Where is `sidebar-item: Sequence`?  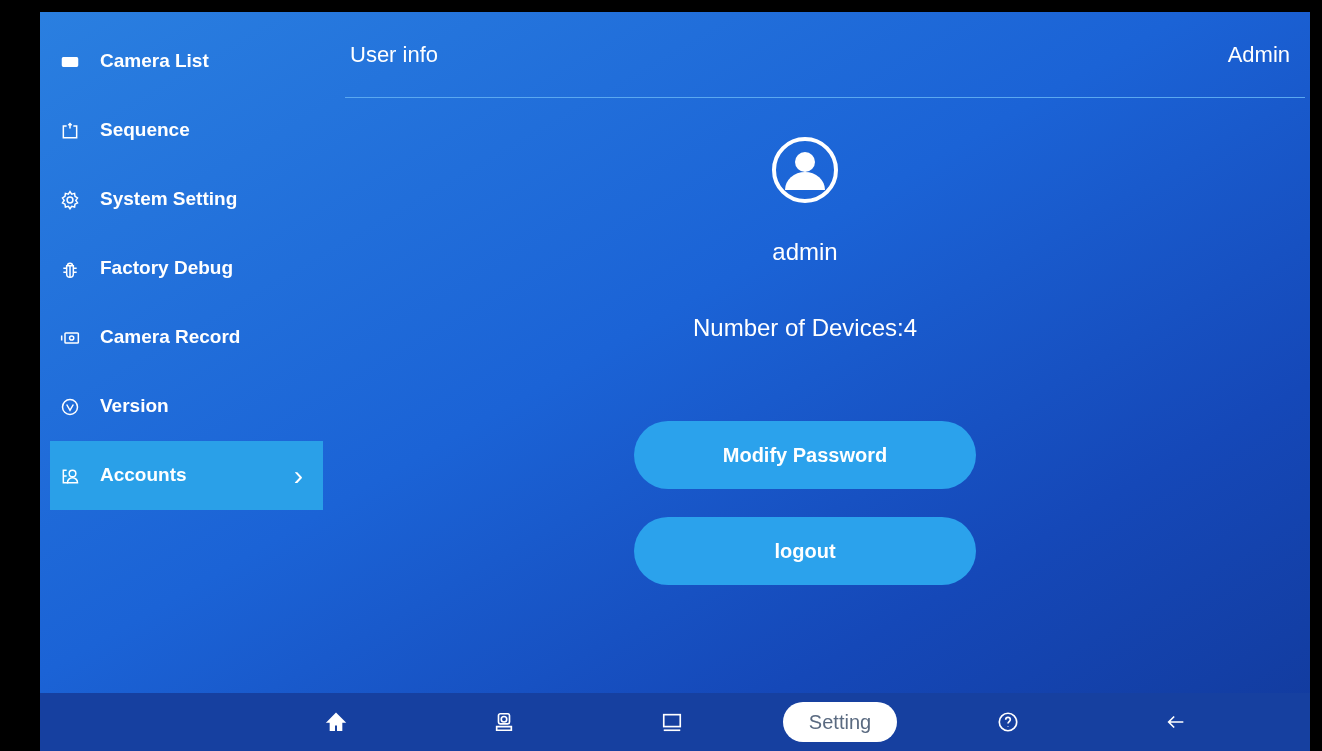 sidebar-item: Sequence is located at coordinates (186, 130).